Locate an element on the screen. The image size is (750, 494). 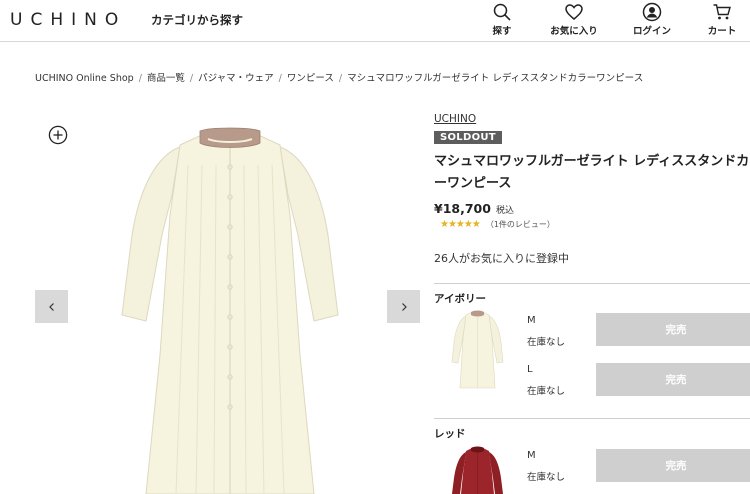
color-thumbnail-red is located at coordinates (477, 470).